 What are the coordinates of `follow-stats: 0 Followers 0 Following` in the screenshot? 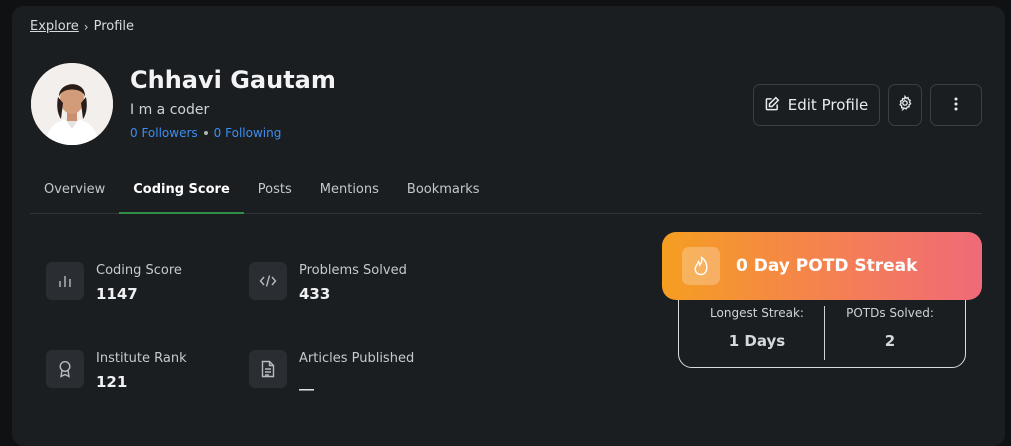 It's located at (205, 133).